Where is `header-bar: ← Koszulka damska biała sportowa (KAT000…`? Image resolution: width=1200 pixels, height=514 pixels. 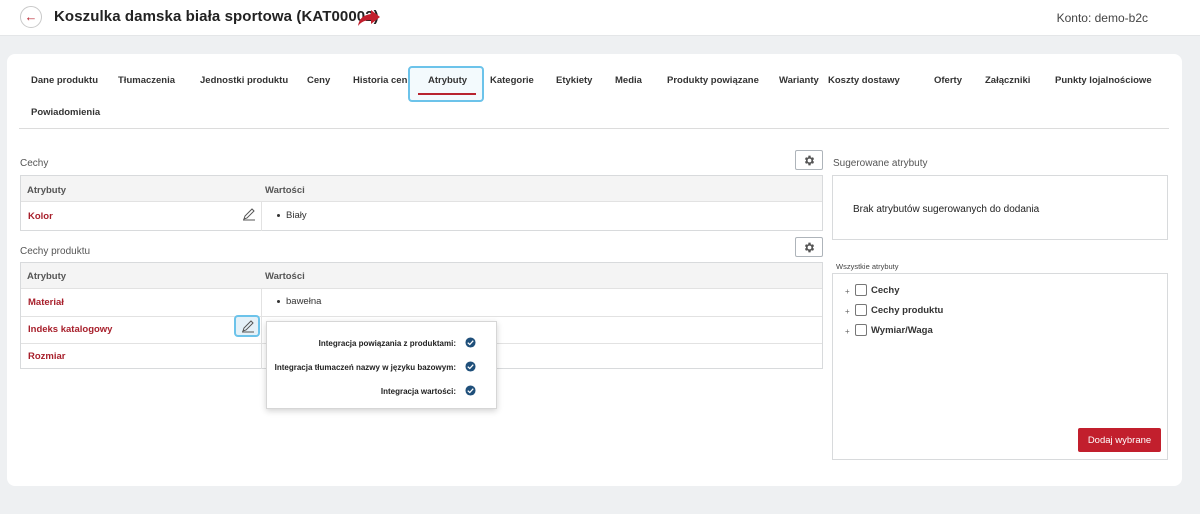 header-bar: ← Koszulka damska biała sportowa (KAT000… is located at coordinates (600, 18).